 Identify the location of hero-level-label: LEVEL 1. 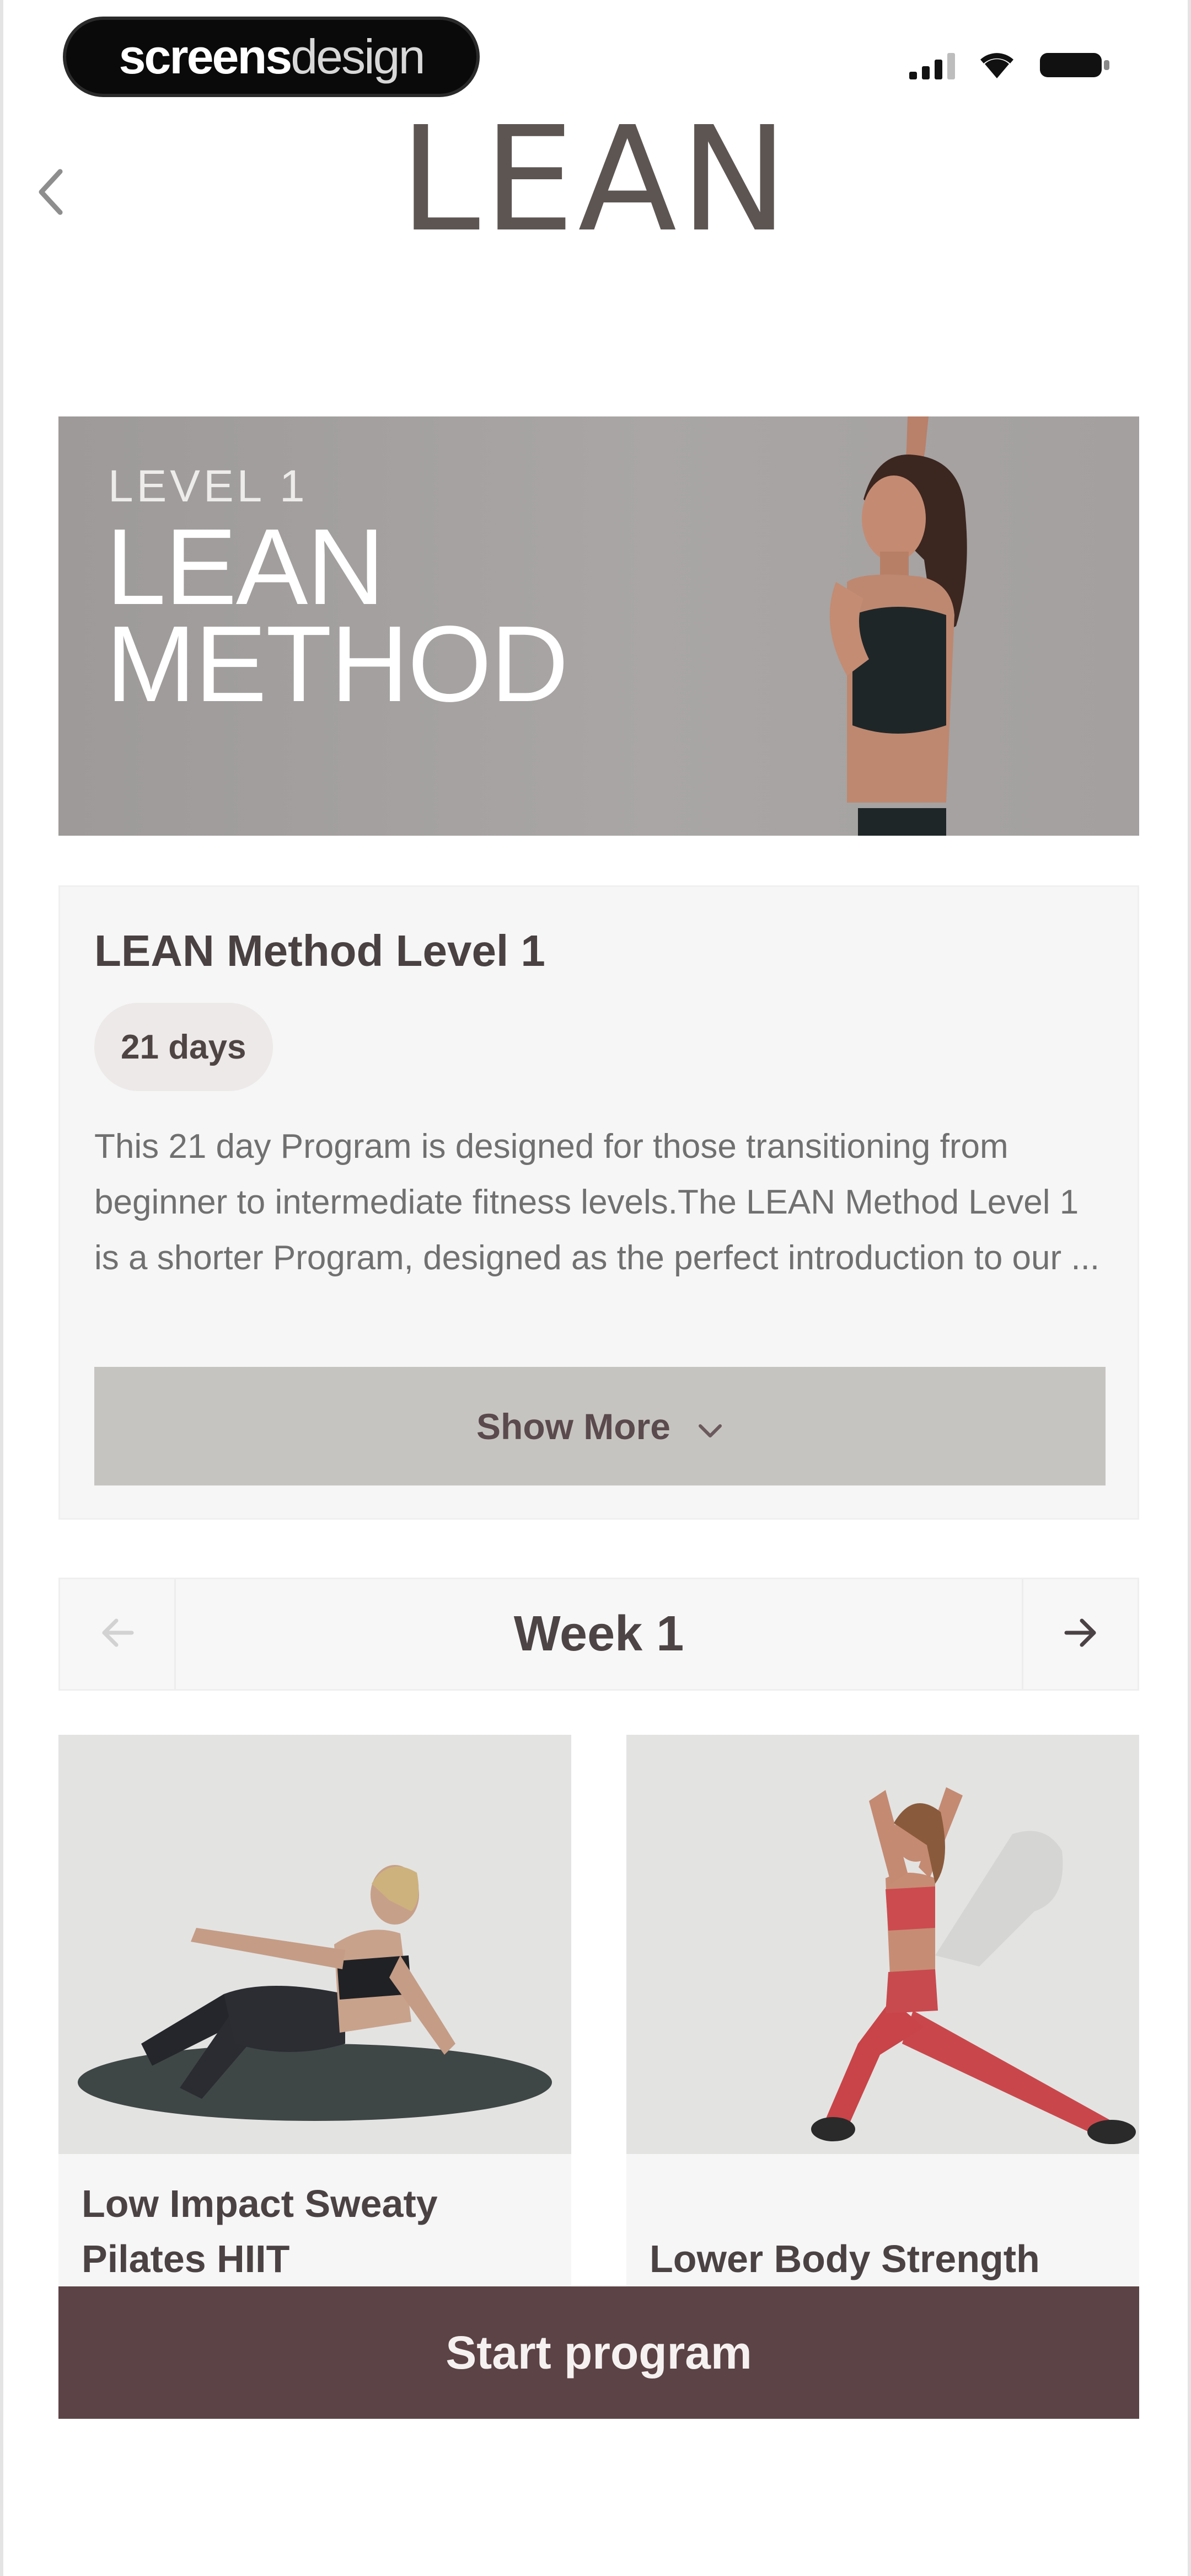
(208, 486).